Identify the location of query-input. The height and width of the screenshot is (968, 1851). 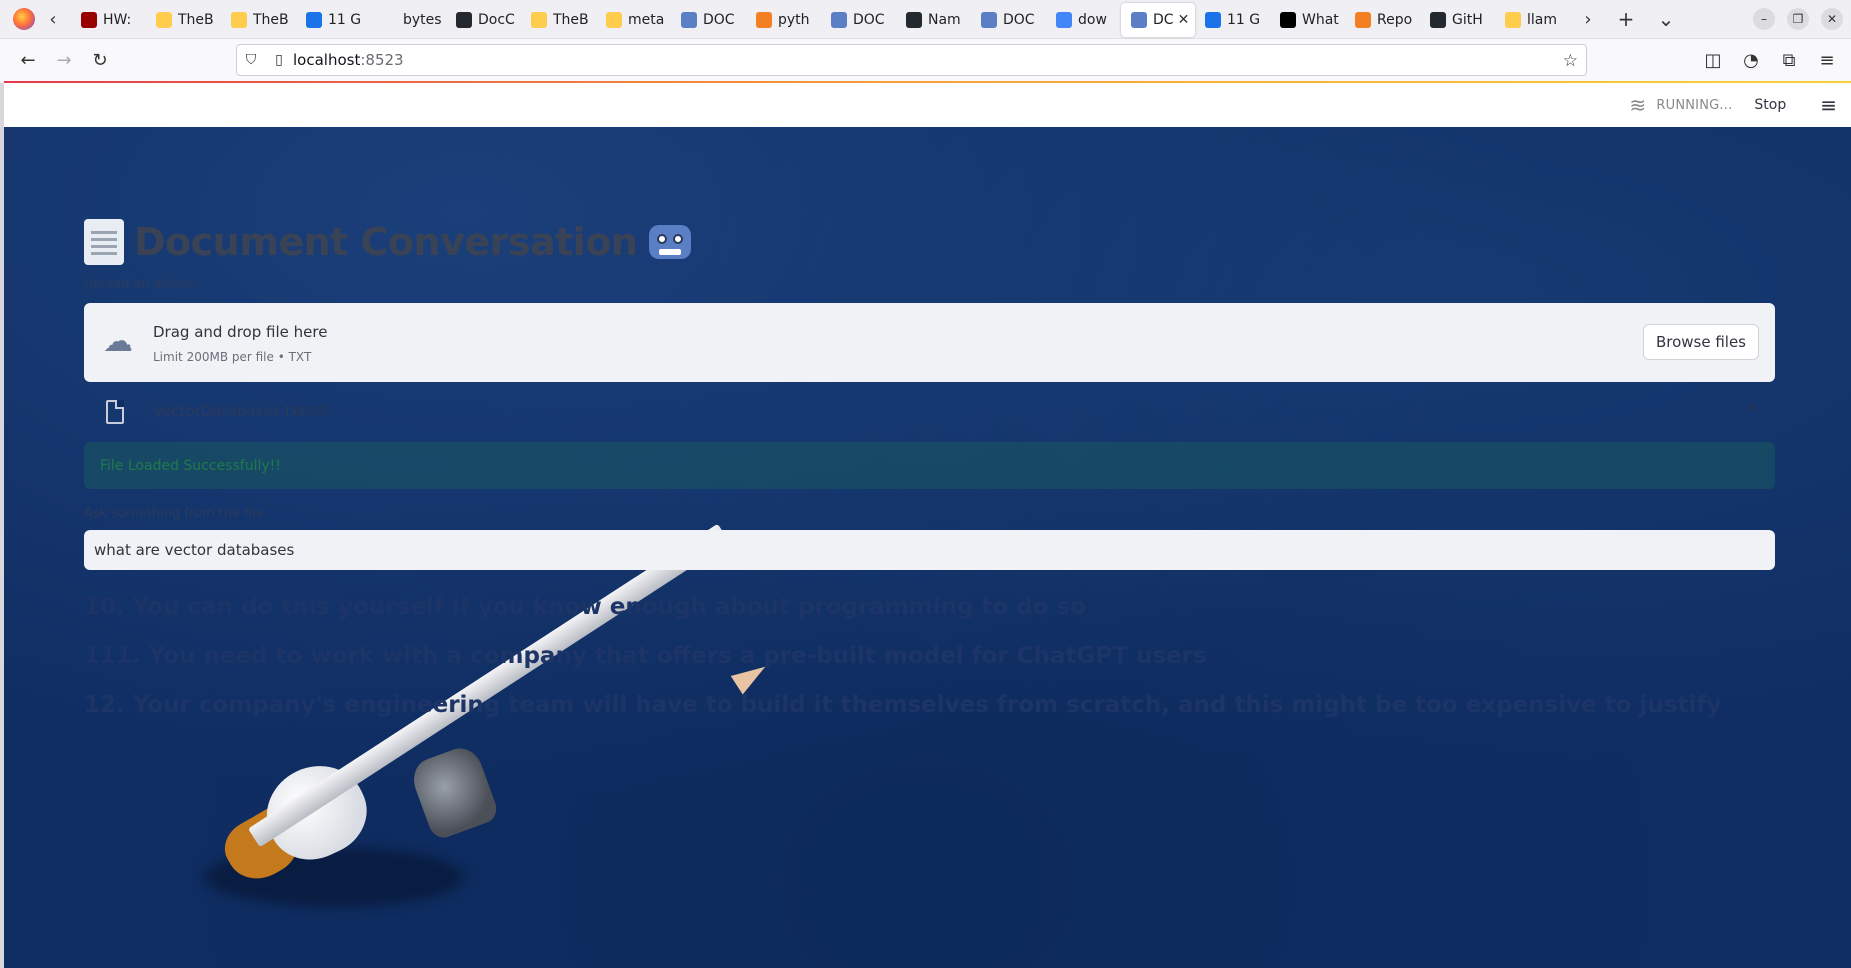
(929, 550).